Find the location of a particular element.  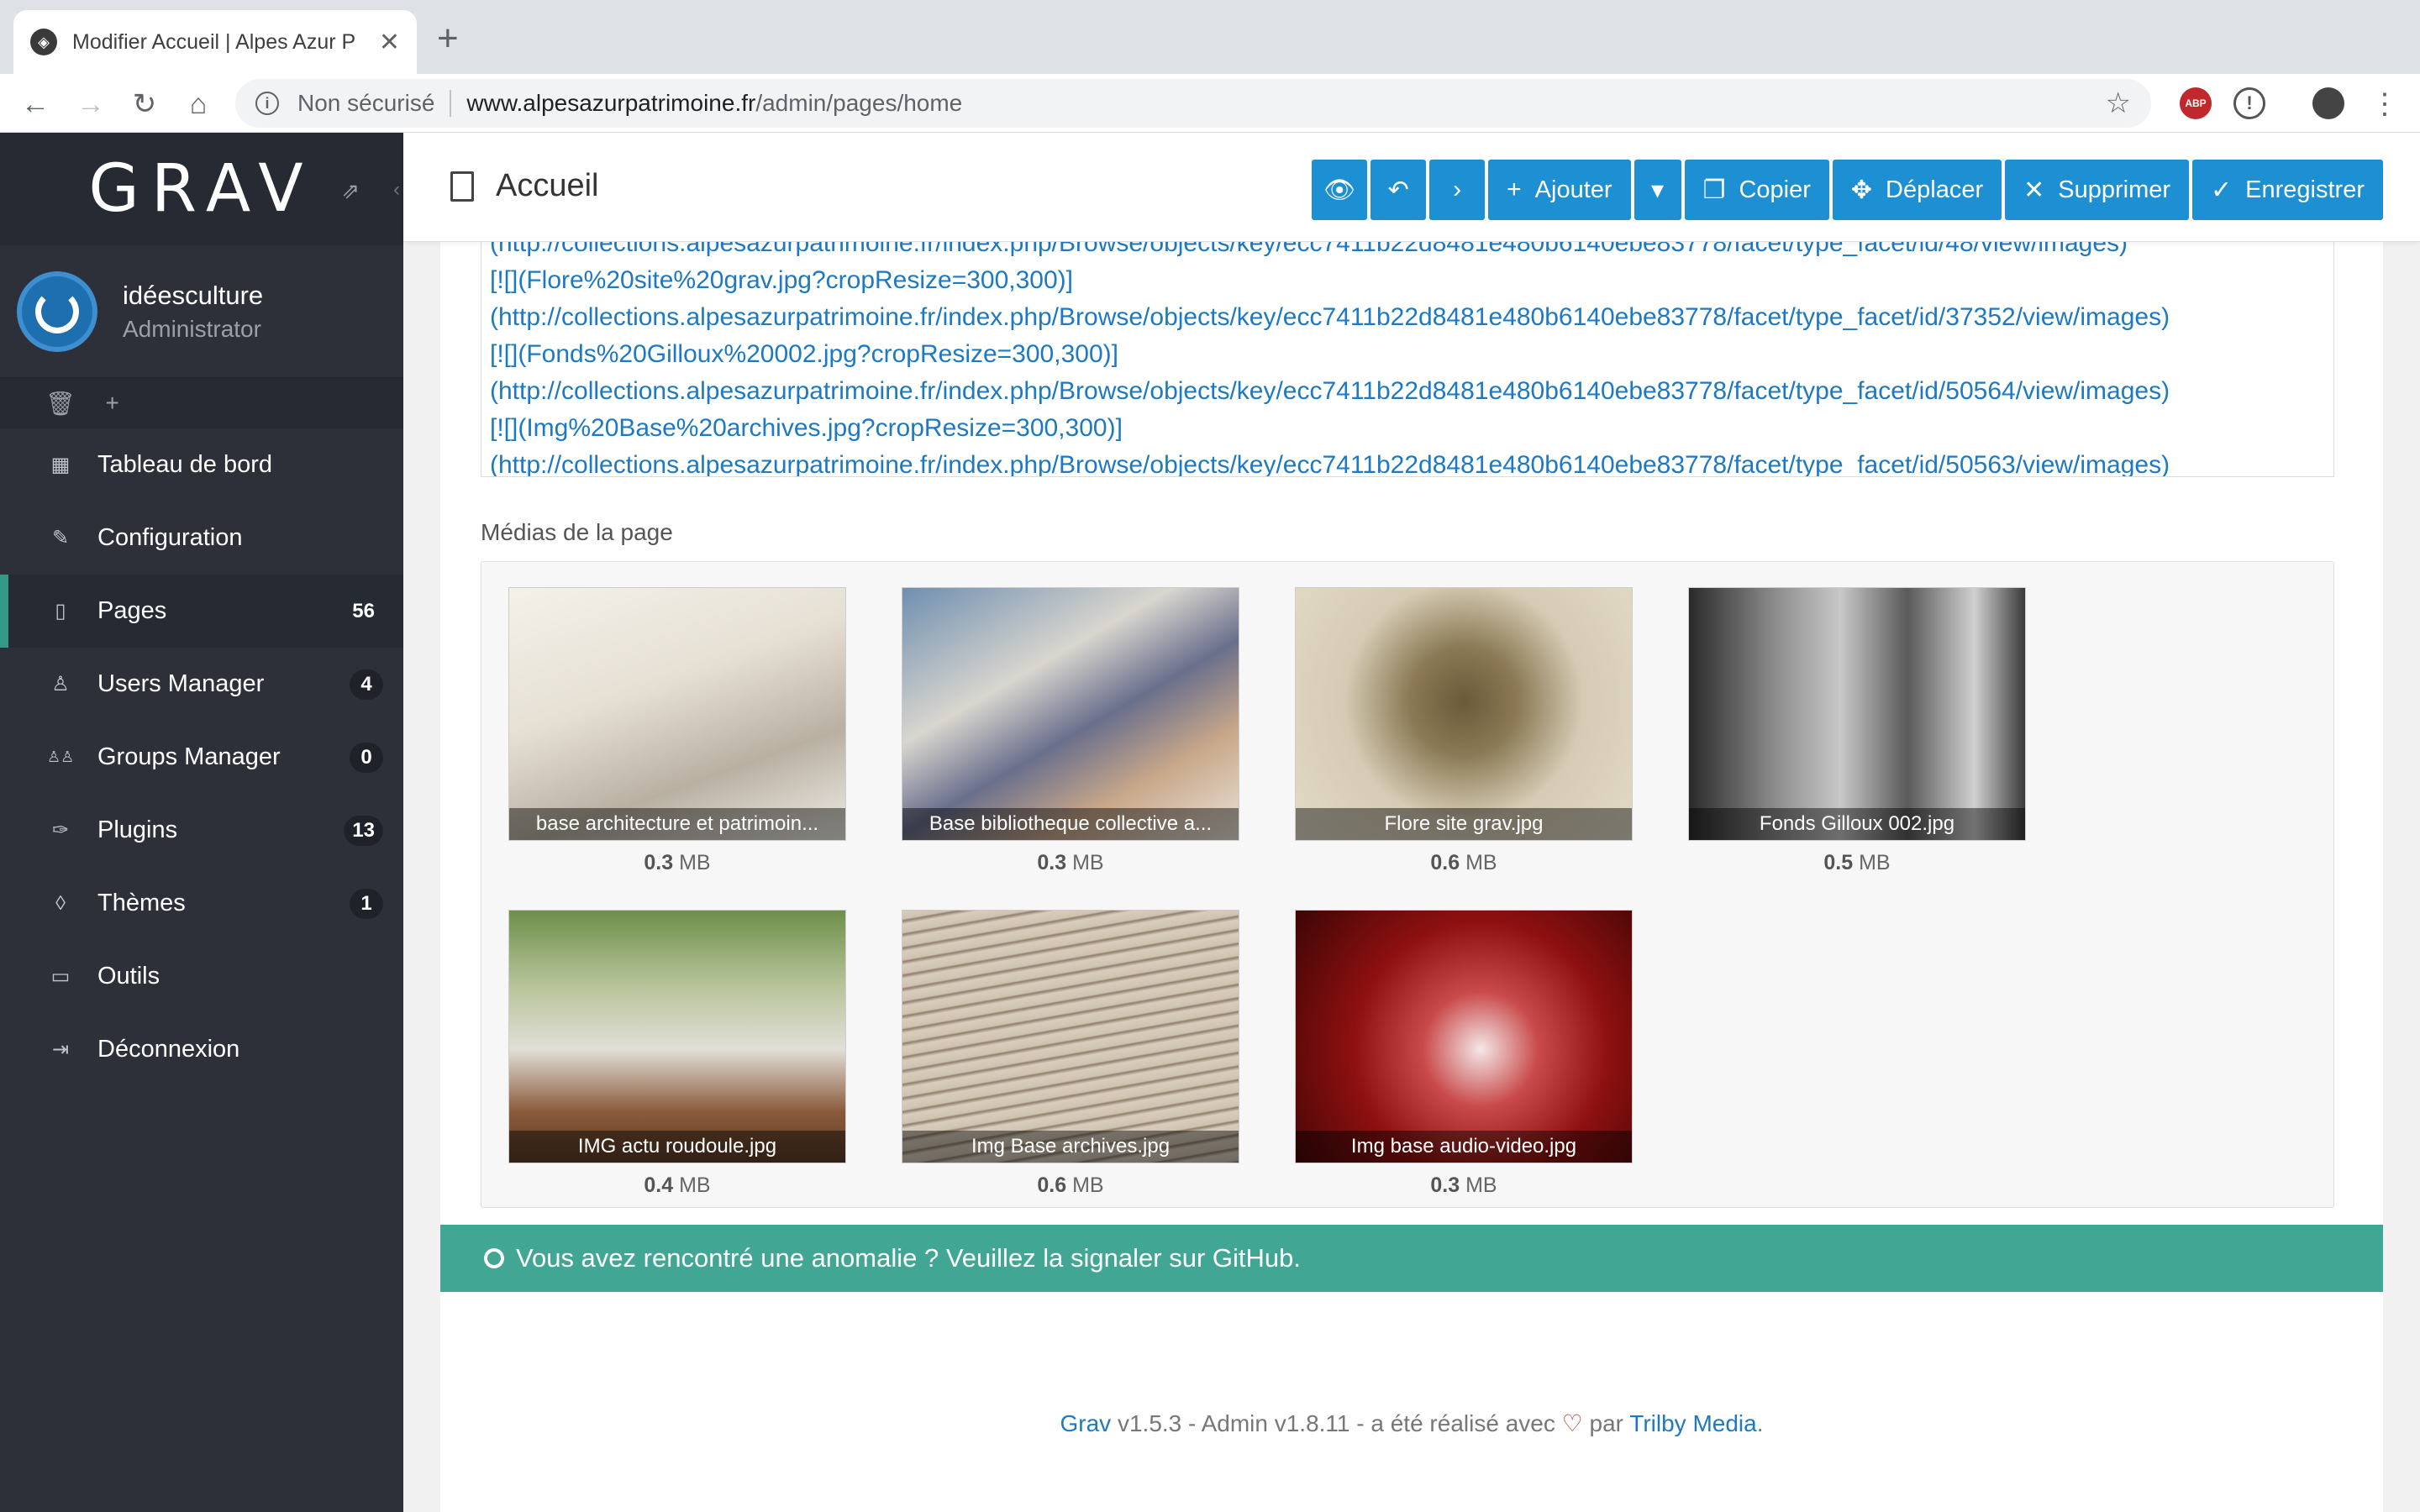

media-size: 0.5 MB is located at coordinates (1857, 862).